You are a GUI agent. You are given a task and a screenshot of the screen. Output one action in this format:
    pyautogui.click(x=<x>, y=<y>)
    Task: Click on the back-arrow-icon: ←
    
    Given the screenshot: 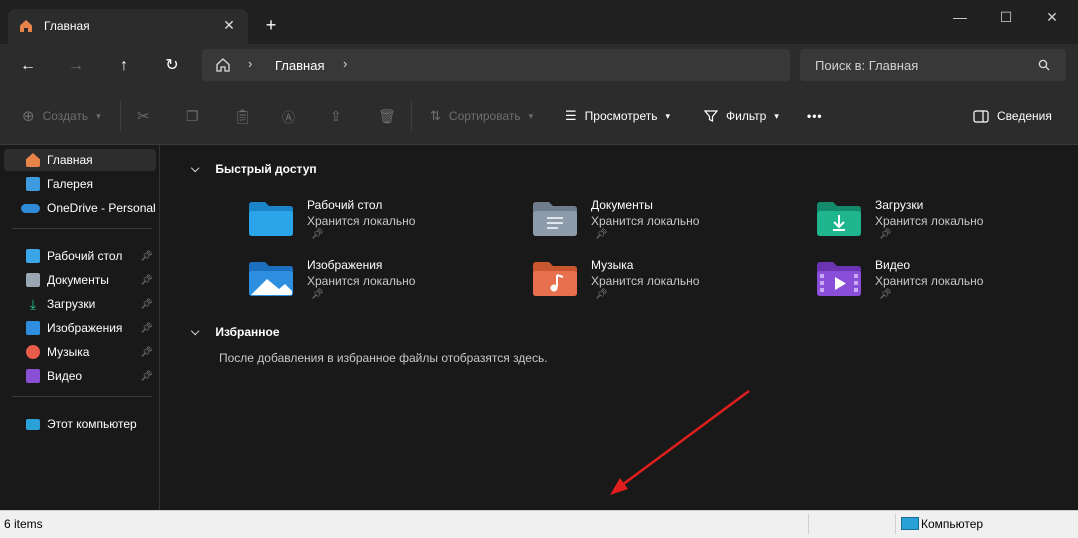 What is the action you would take?
    pyautogui.click(x=28, y=66)
    